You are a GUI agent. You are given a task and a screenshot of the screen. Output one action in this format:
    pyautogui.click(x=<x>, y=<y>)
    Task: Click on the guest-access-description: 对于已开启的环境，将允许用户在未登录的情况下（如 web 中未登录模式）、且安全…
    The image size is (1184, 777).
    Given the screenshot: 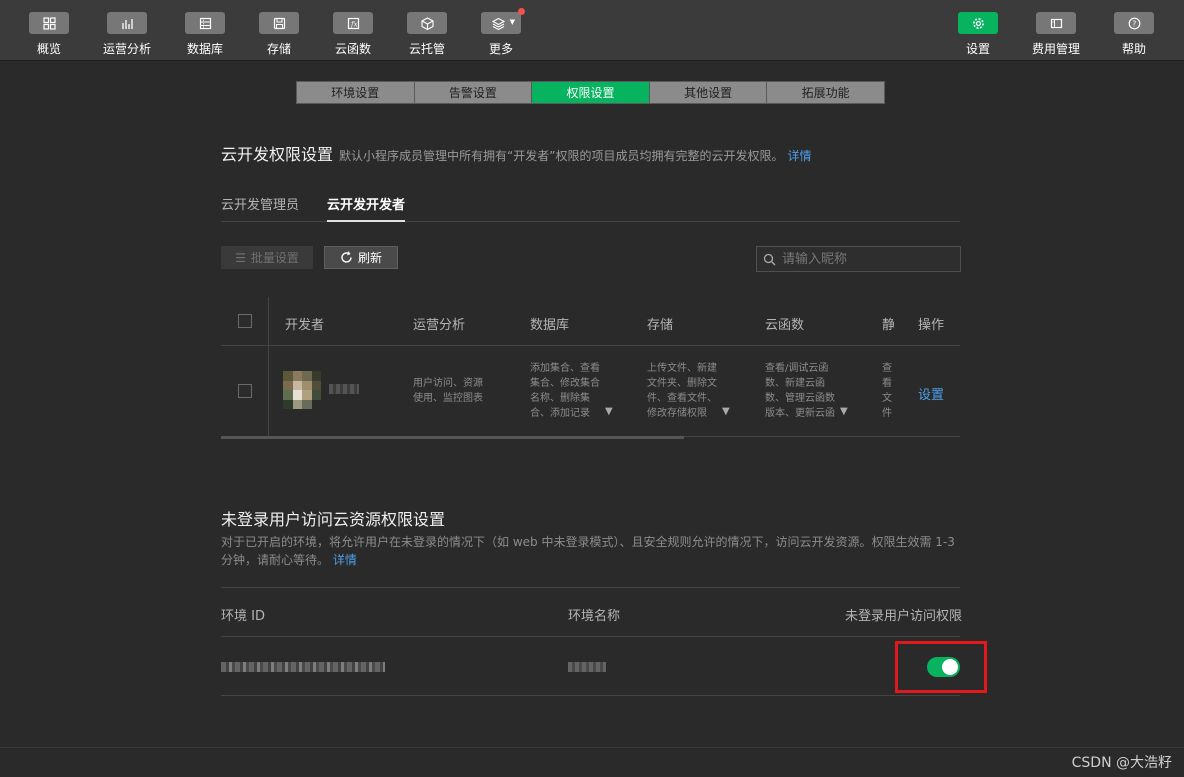 What is the action you would take?
    pyautogui.click(x=592, y=551)
    